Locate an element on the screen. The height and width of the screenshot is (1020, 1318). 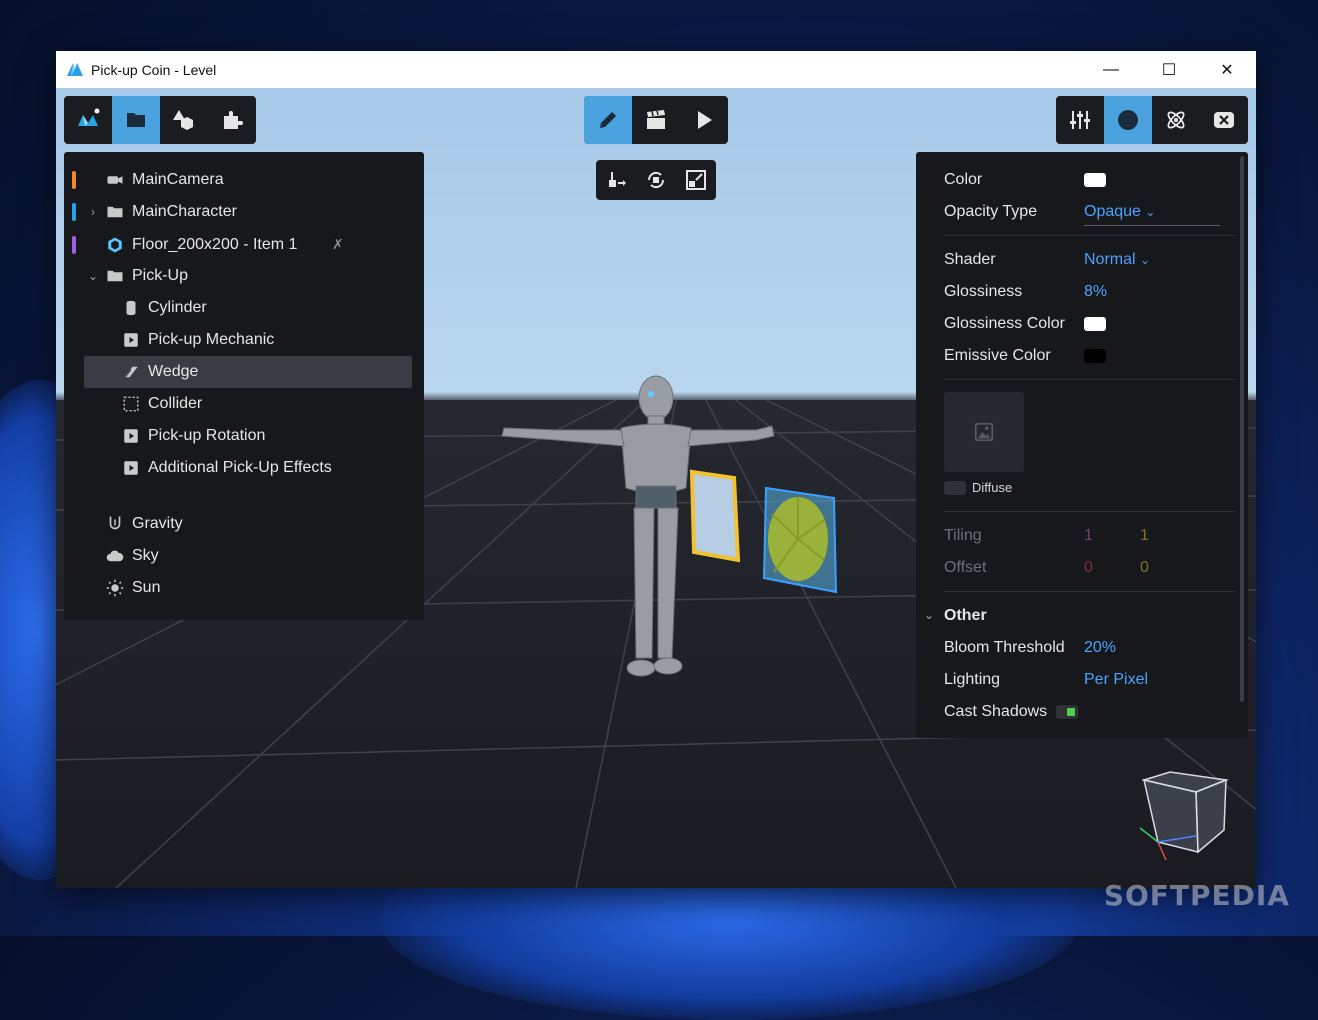
outliner-item-pick-up: ⌄ Pick-Up is located at coordinates (244, 276).